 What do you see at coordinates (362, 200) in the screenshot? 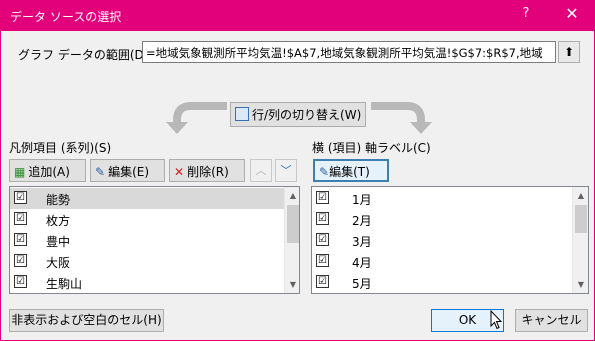
I see `category-label: 1月` at bounding box center [362, 200].